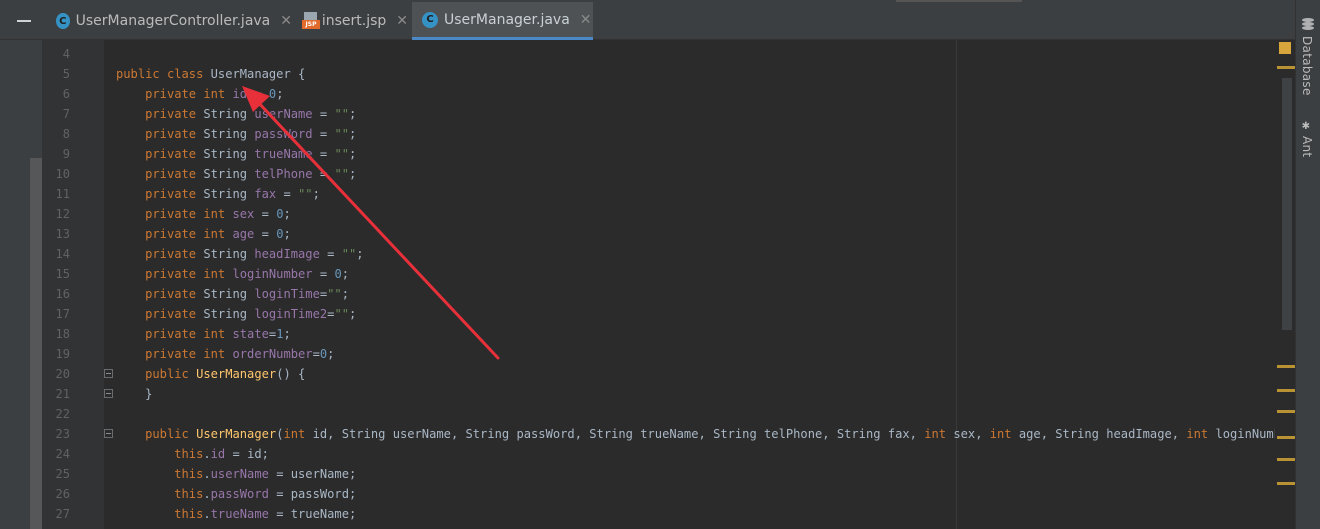 This screenshot has height=529, width=1320. I want to click on tab-label: UserManagerController.java, so click(173, 21).